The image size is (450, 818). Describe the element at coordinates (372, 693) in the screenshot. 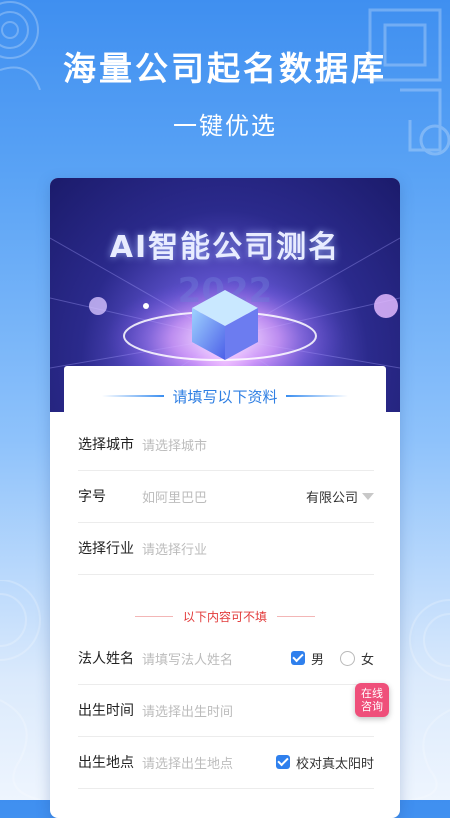

I see `consult-line1: 在线` at that location.